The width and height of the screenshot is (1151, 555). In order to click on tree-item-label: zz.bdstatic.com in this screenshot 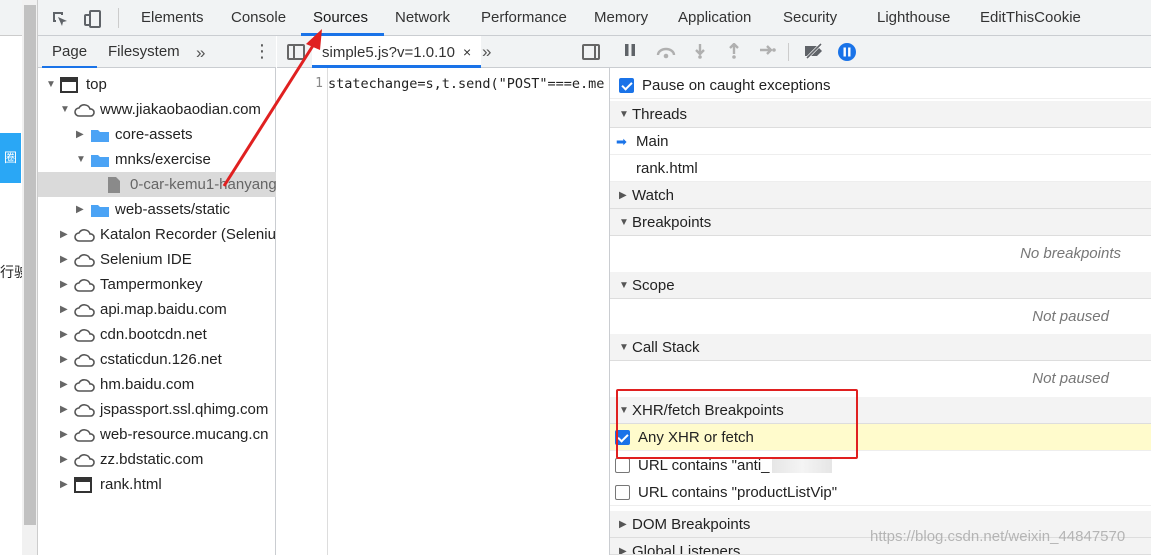, I will do `click(152, 459)`.